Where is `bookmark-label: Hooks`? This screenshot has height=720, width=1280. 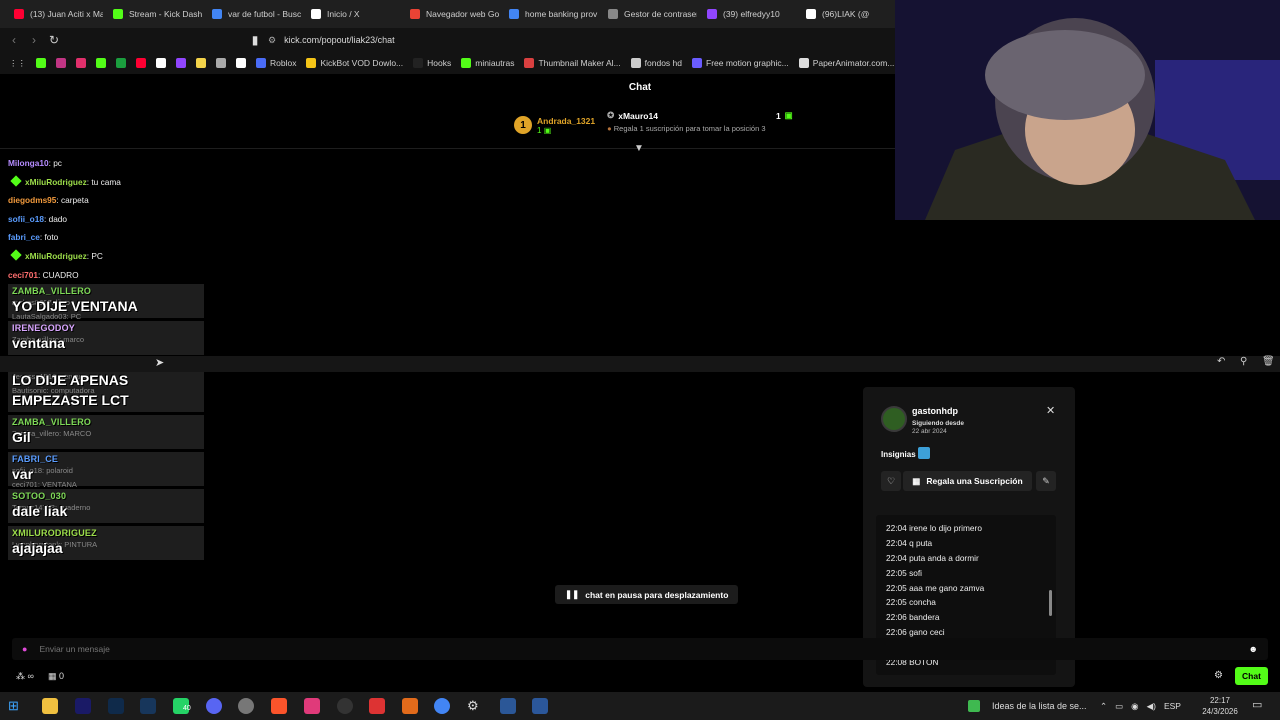
bookmark-label: Hooks is located at coordinates (439, 63).